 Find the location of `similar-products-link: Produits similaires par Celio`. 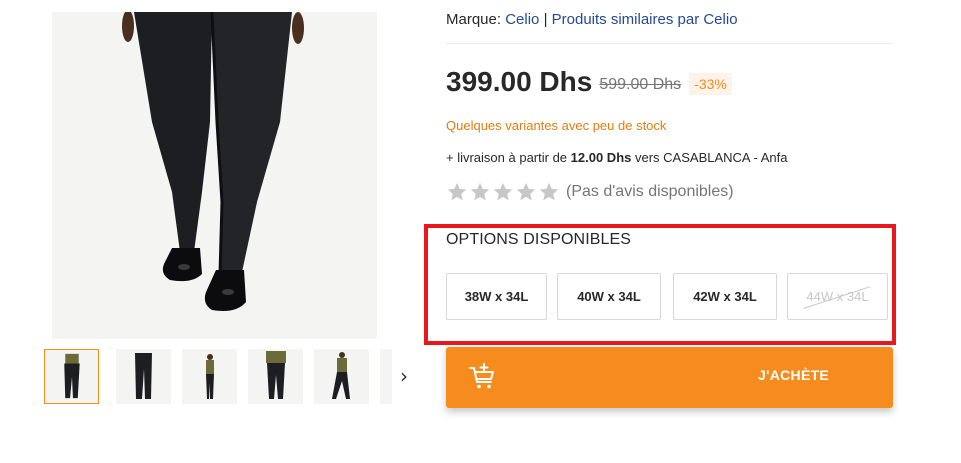

similar-products-link: Produits similaires par Celio is located at coordinates (645, 19).